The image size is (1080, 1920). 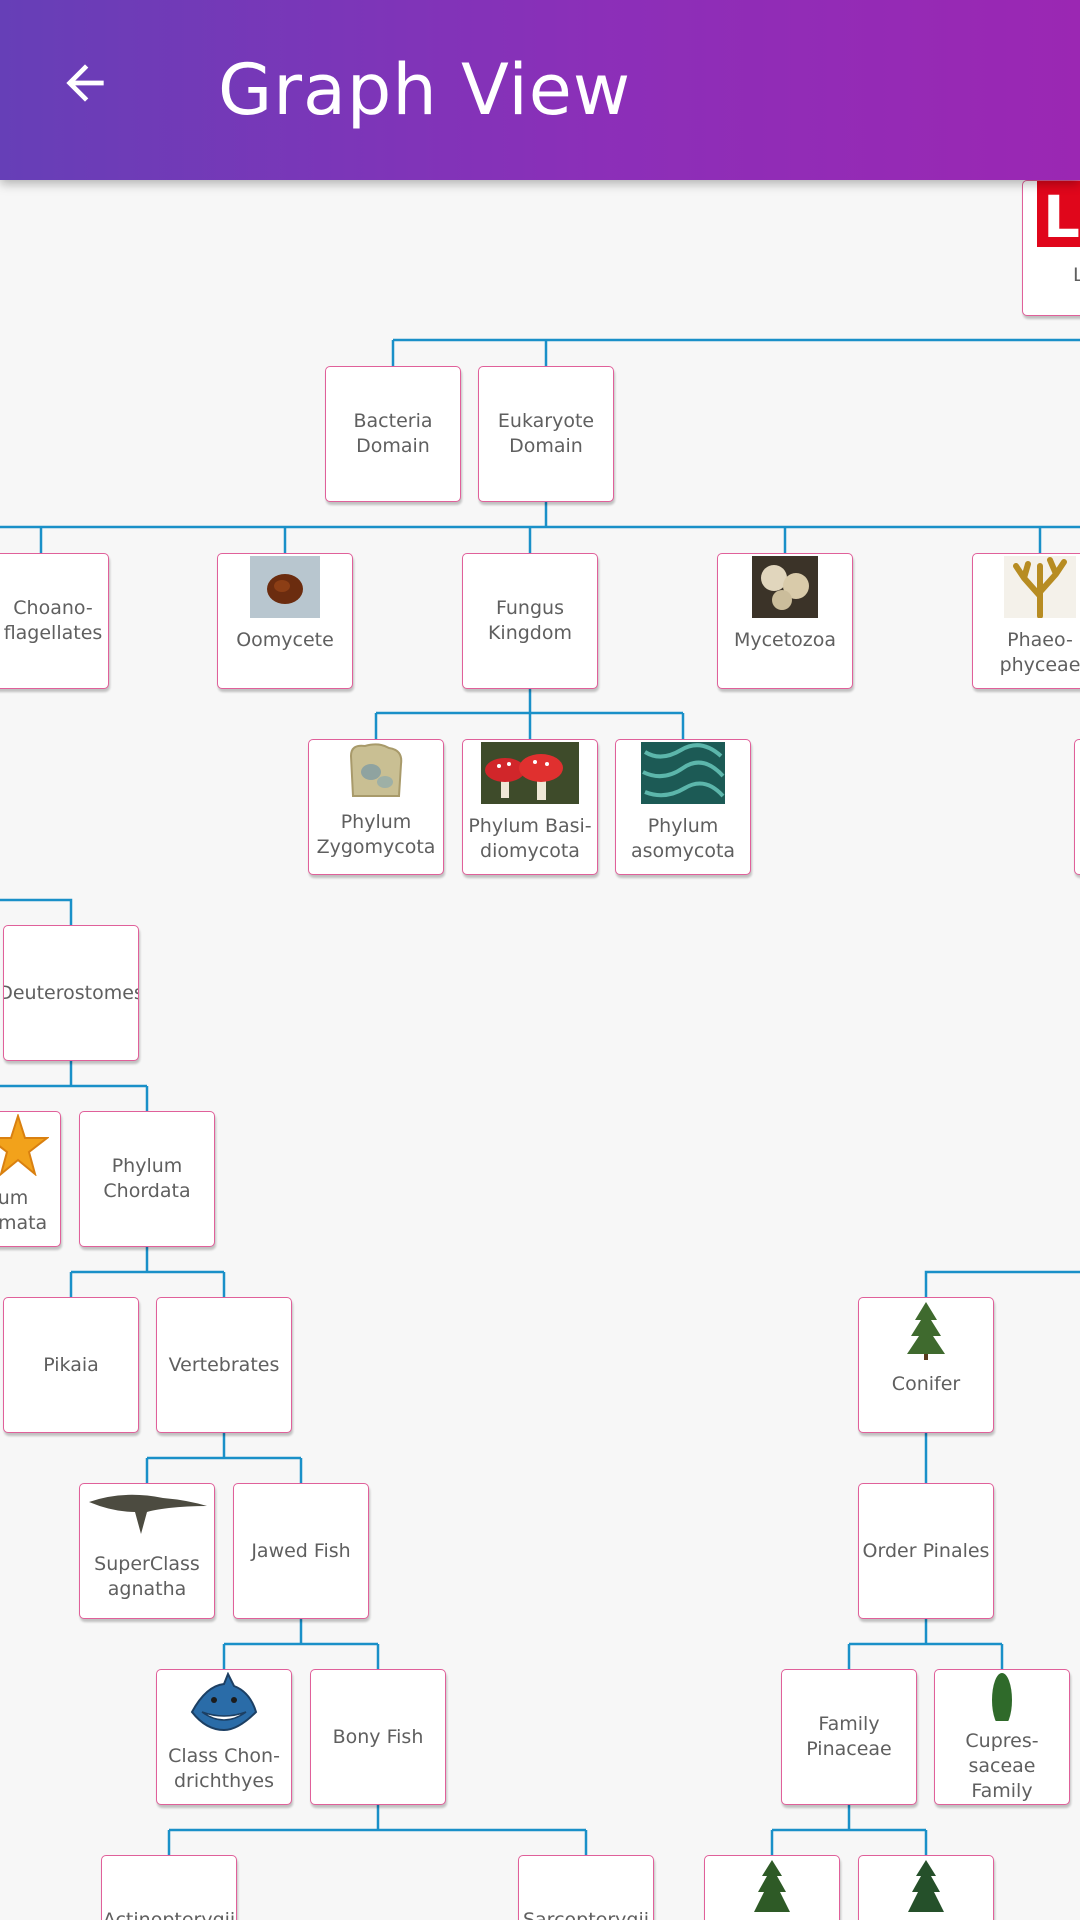 What do you see at coordinates (1040, 587) in the screenshot?
I see `brown-algae-photo-icon` at bounding box center [1040, 587].